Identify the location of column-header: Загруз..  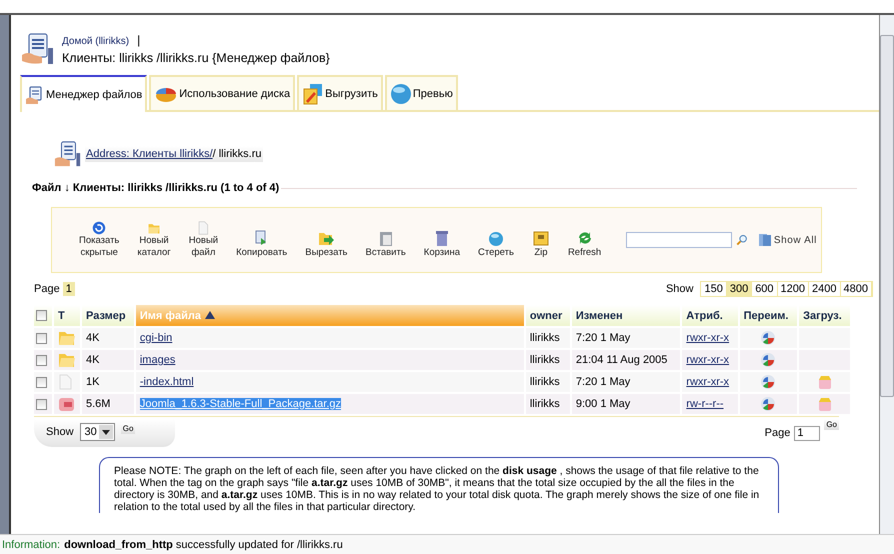
(824, 315).